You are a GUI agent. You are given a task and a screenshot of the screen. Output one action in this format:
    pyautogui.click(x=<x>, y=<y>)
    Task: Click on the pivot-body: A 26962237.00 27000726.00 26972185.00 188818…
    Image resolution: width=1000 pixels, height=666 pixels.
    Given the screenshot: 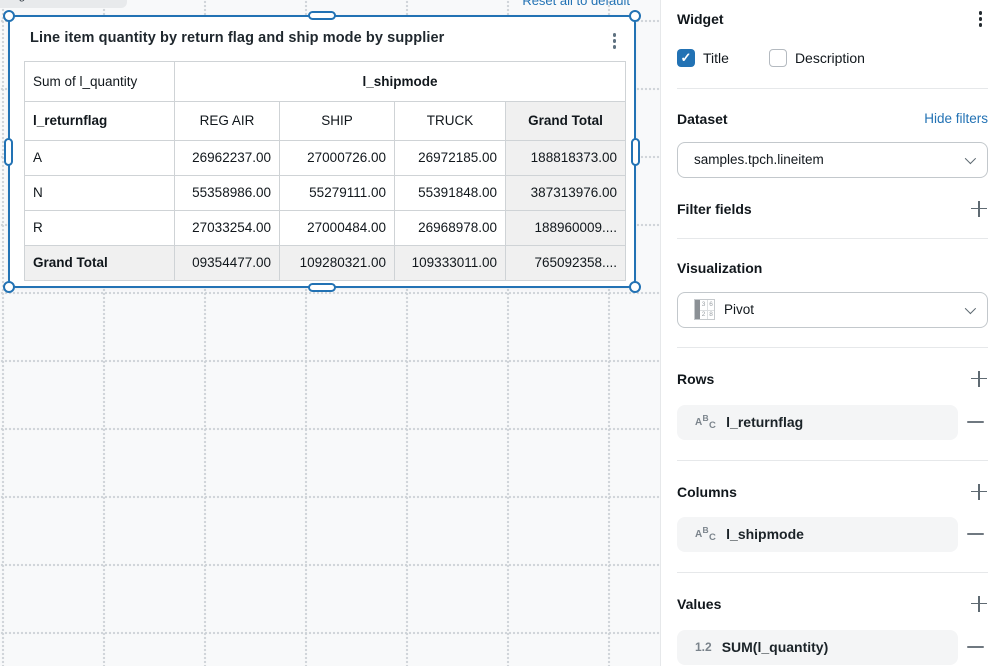 What is the action you would take?
    pyautogui.click(x=325, y=210)
    